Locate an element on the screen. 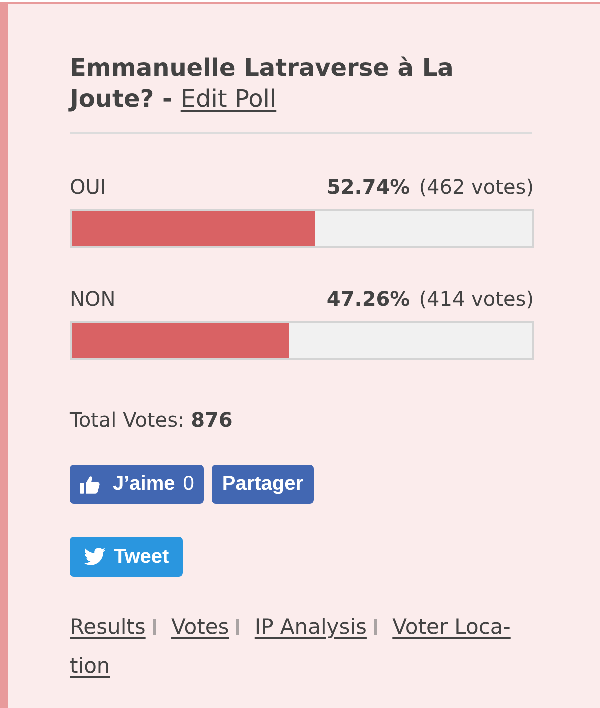 The width and height of the screenshot is (600, 708). result-link: Votes is located at coordinates (201, 627).